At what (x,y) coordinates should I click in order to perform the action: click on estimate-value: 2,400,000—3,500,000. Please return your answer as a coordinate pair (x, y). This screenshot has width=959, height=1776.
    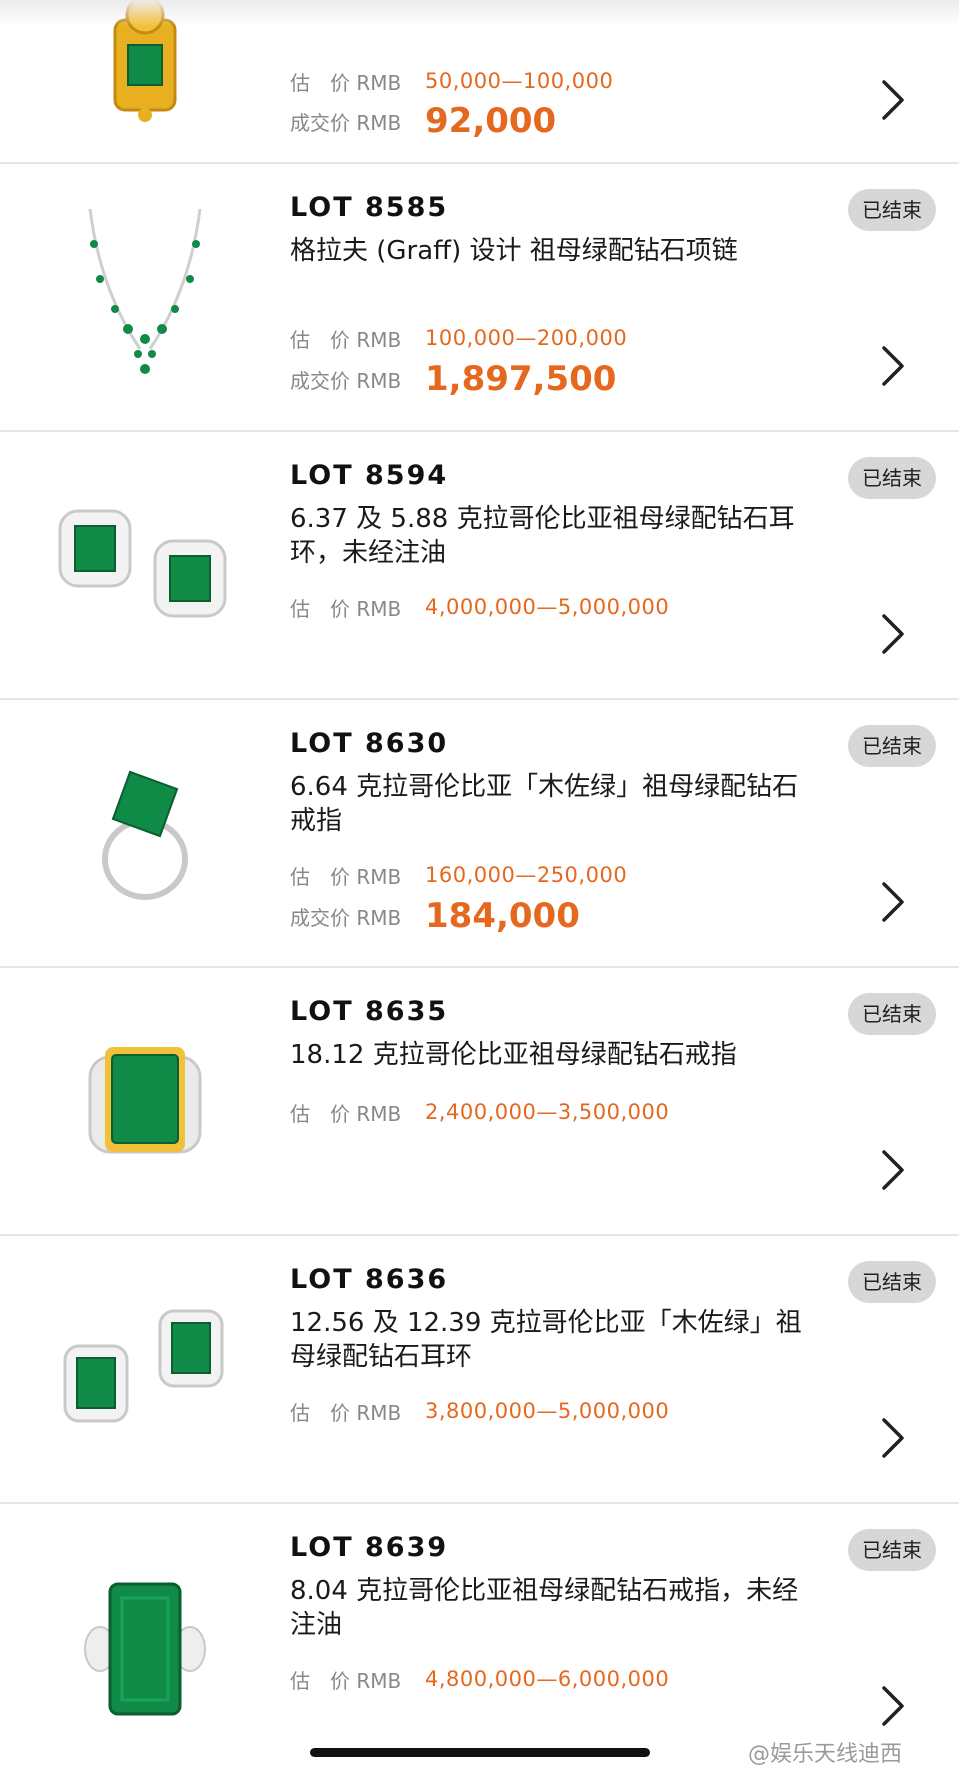
    Looking at the image, I should click on (547, 1112).